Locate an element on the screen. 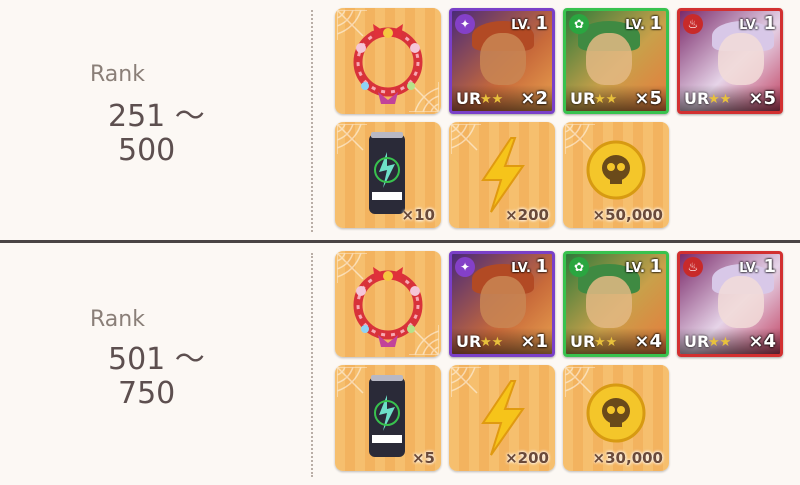 Image resolution: width=800 pixels, height=485 pixels. card-quantity: ×1 is located at coordinates (534, 341).